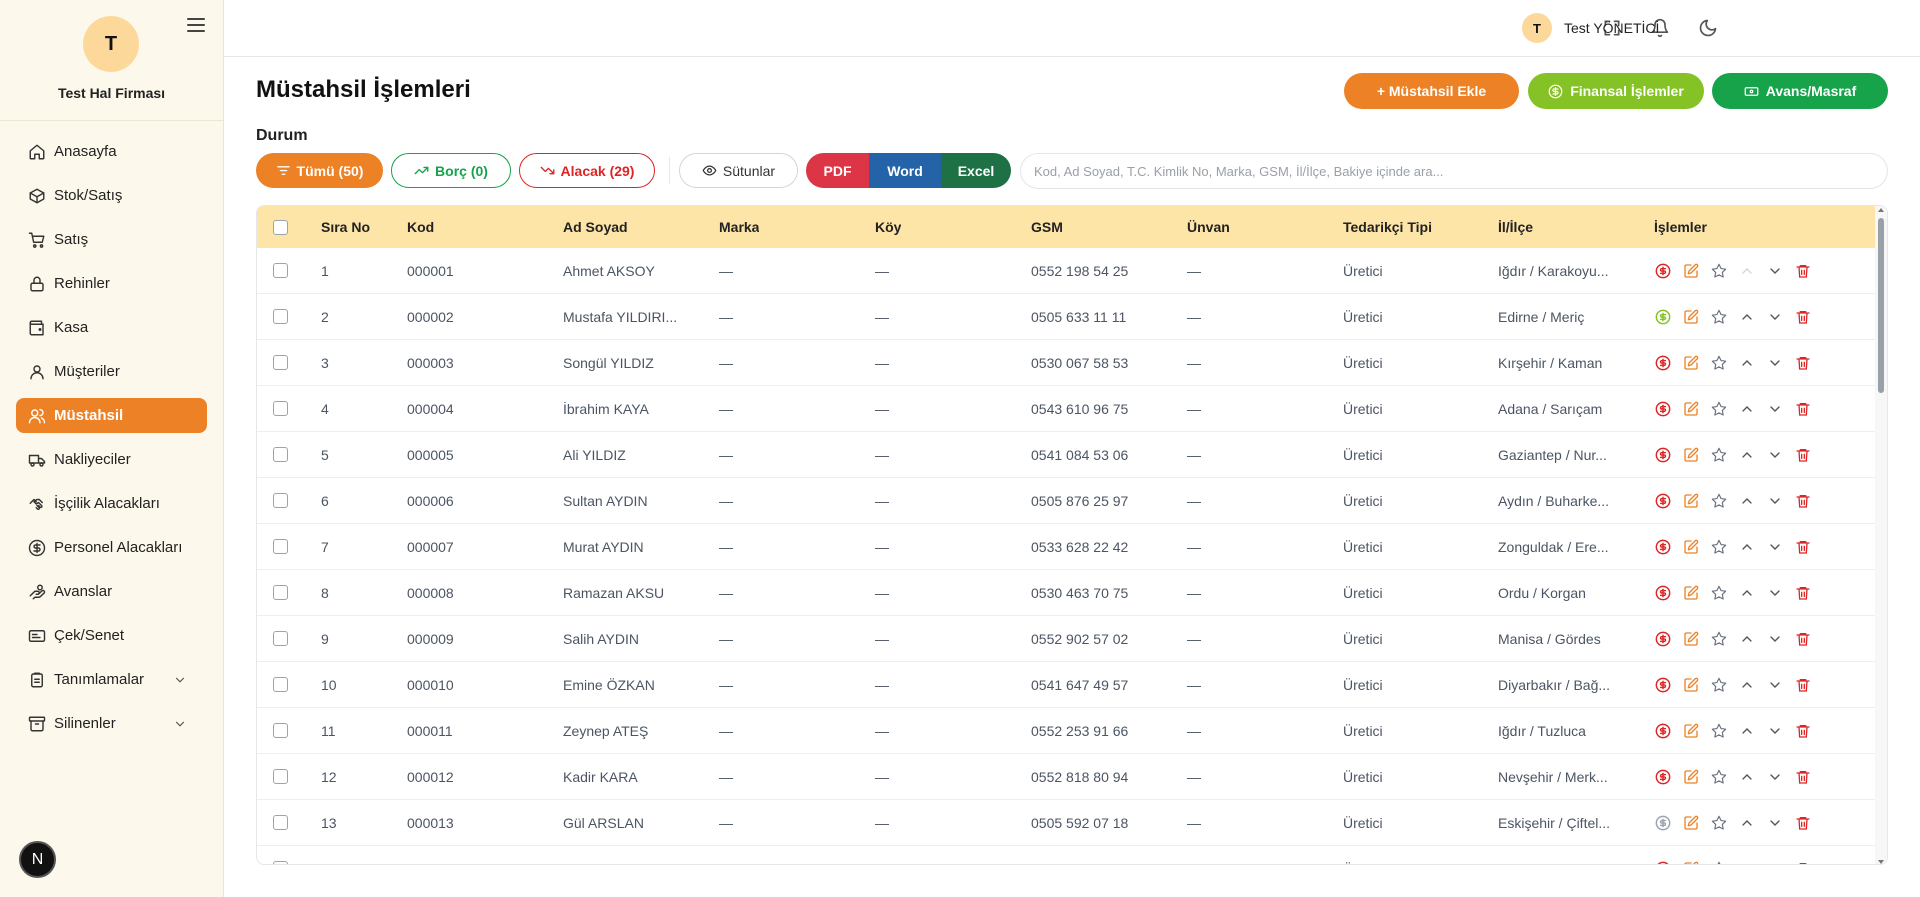 The width and height of the screenshot is (1920, 897). Describe the element at coordinates (1881, 305) in the screenshot. I see `scrollbar-thumb` at that location.